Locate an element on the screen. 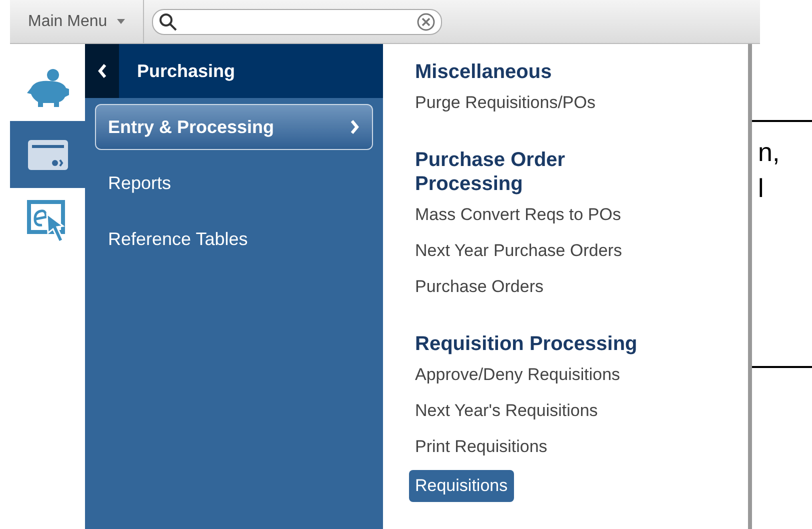  menu-link: Mass Convert Reqs to POs is located at coordinates (518, 215).